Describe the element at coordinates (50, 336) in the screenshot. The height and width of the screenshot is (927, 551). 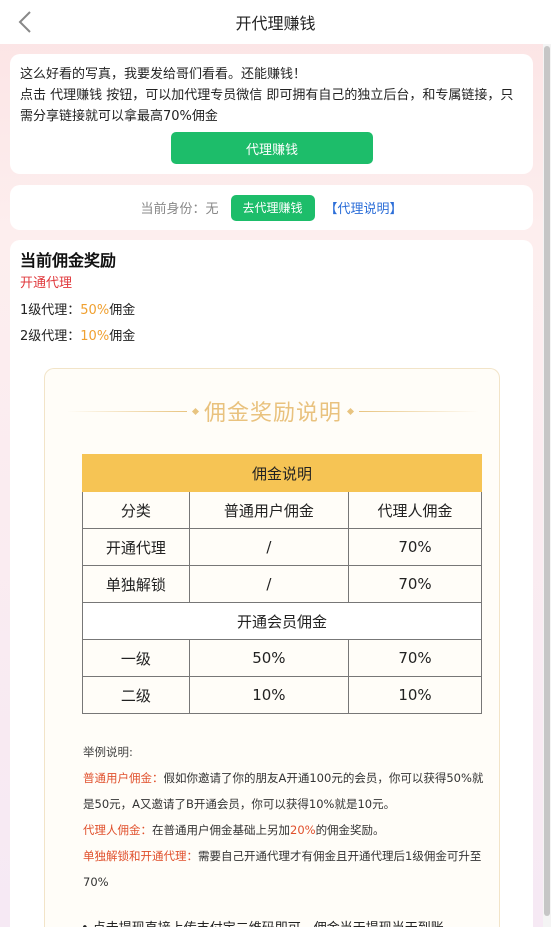
I see `level2-prefix: 2级代理：` at that location.